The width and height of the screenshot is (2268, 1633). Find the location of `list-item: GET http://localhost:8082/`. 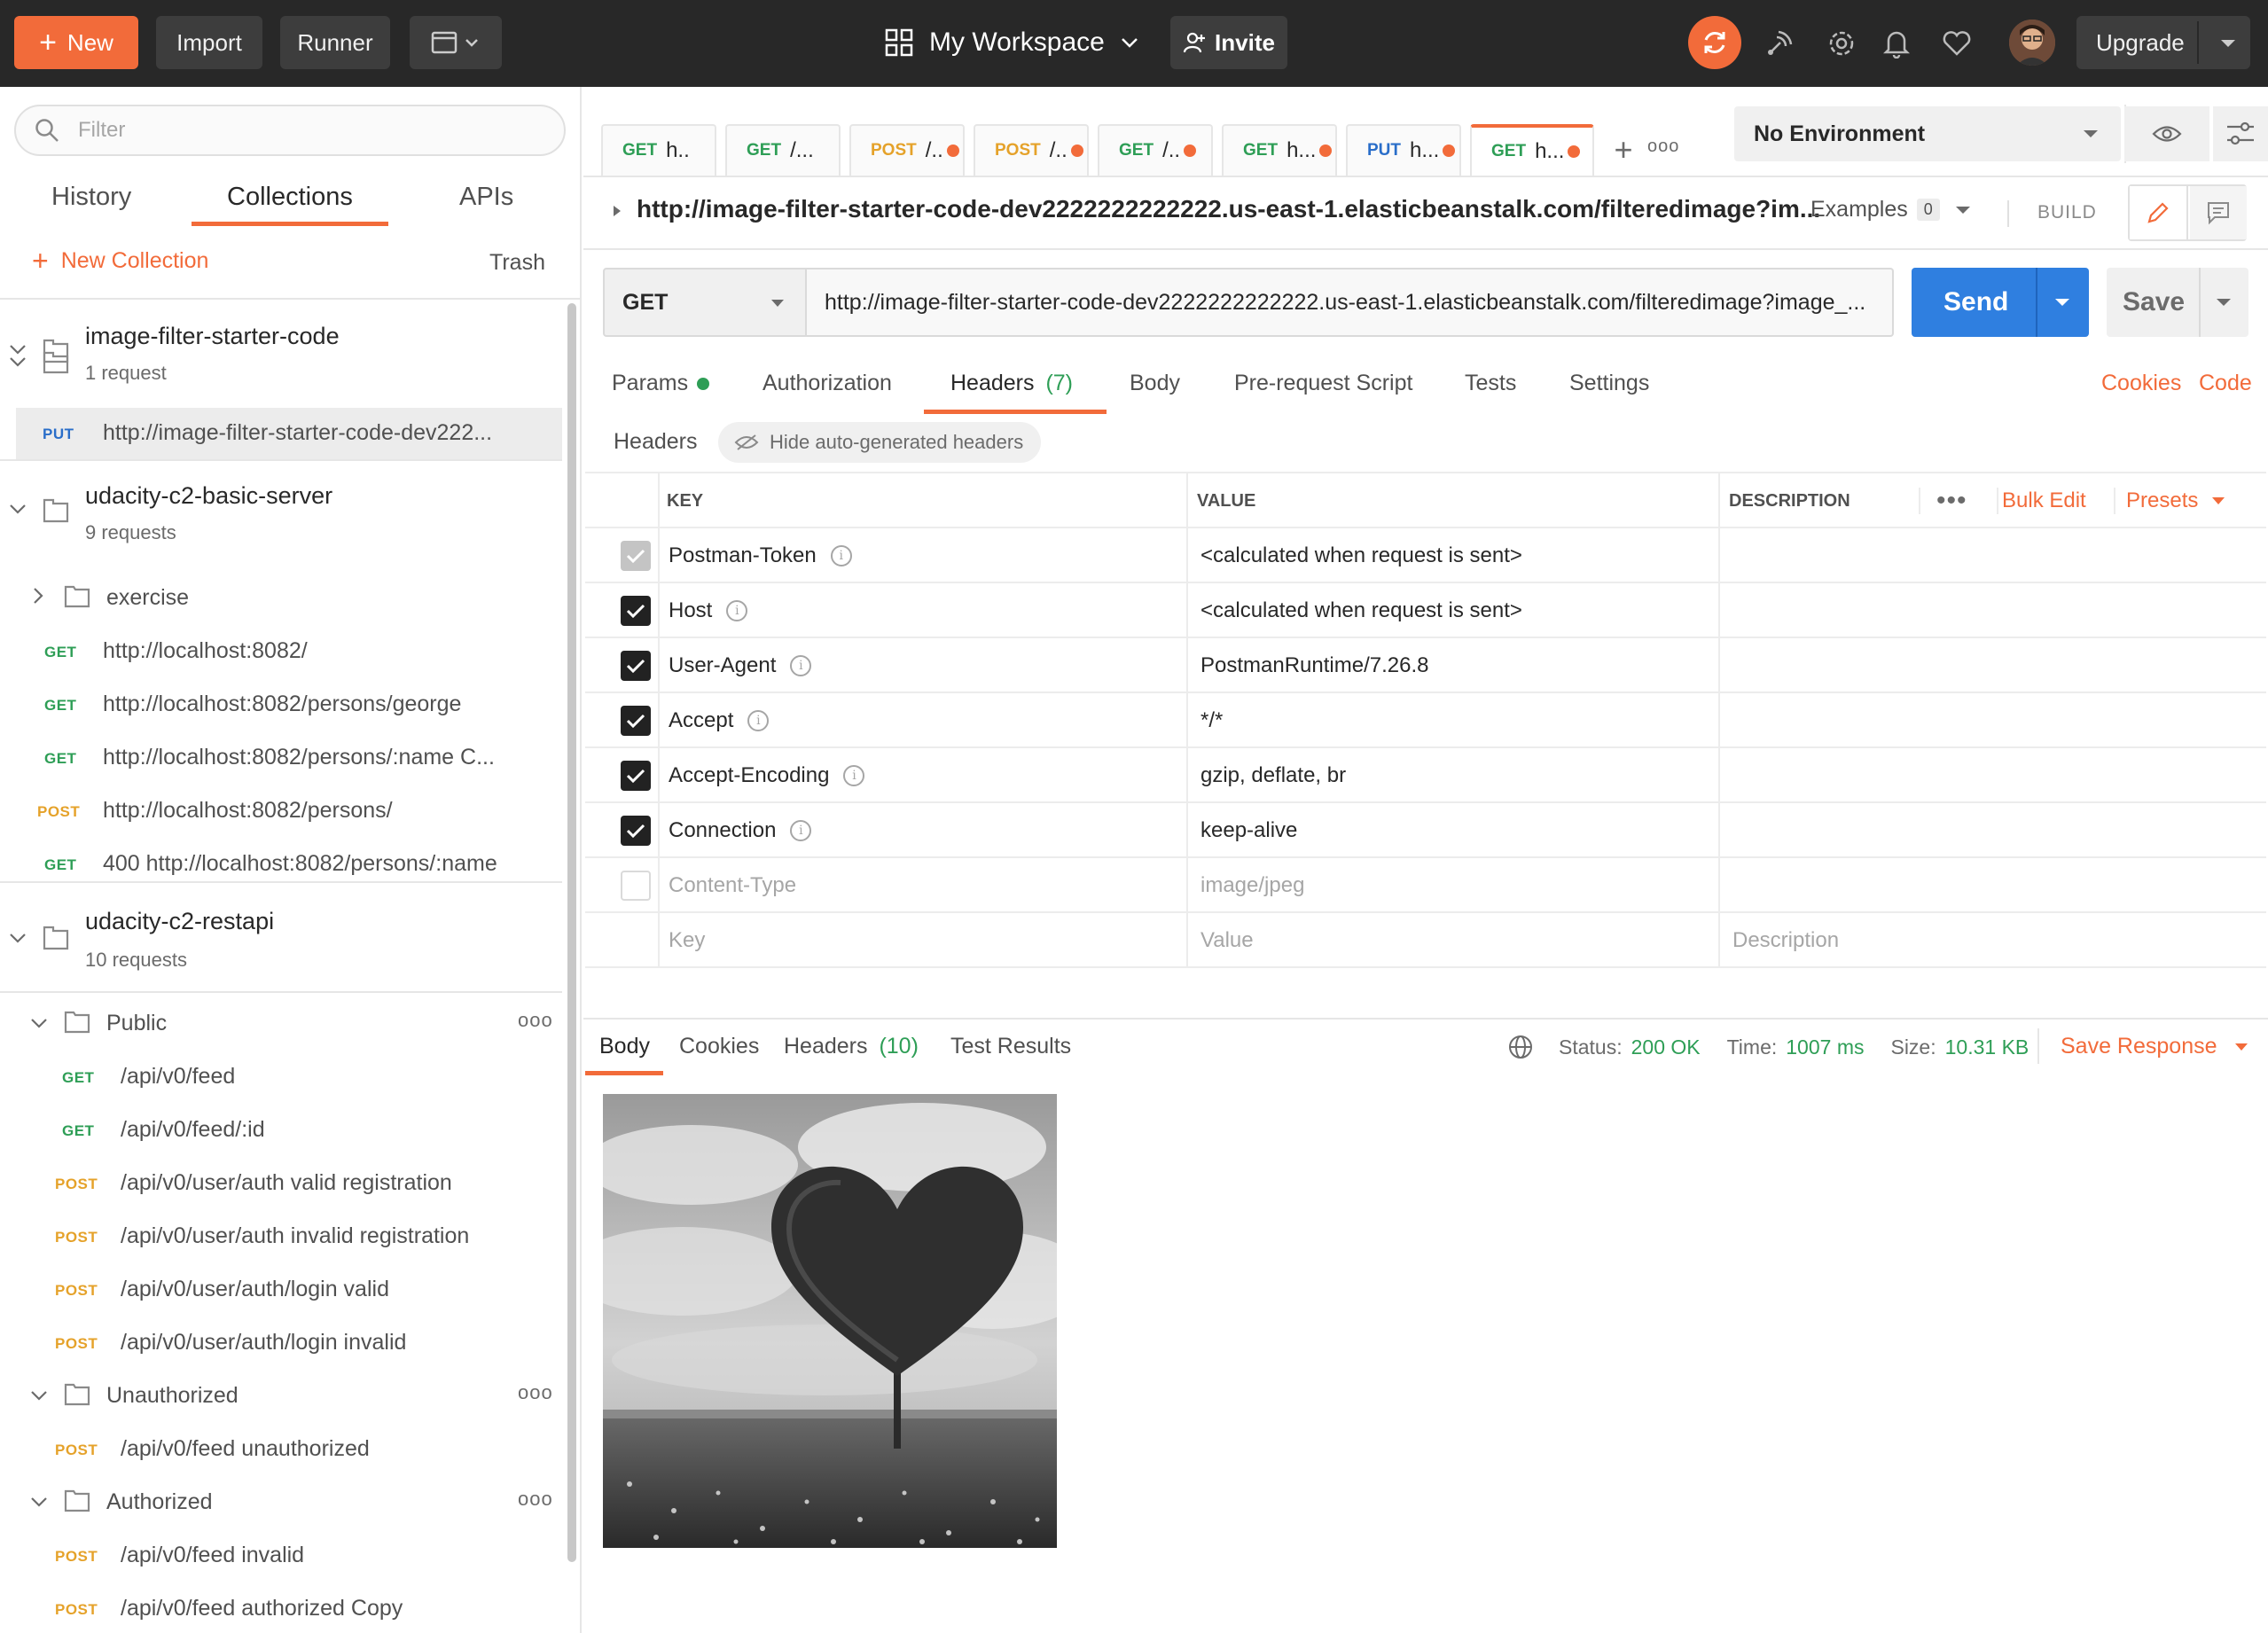

list-item: GET http://localhost:8082/ is located at coordinates (281, 651).